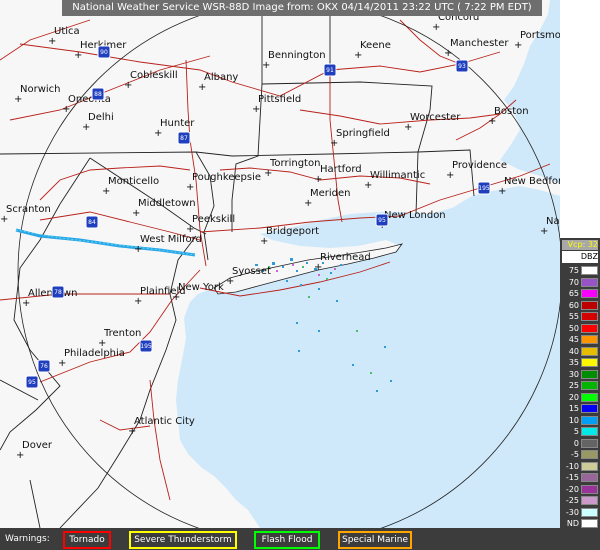  What do you see at coordinates (164, 421) in the screenshot?
I see `city-label: Atlantic City` at bounding box center [164, 421].